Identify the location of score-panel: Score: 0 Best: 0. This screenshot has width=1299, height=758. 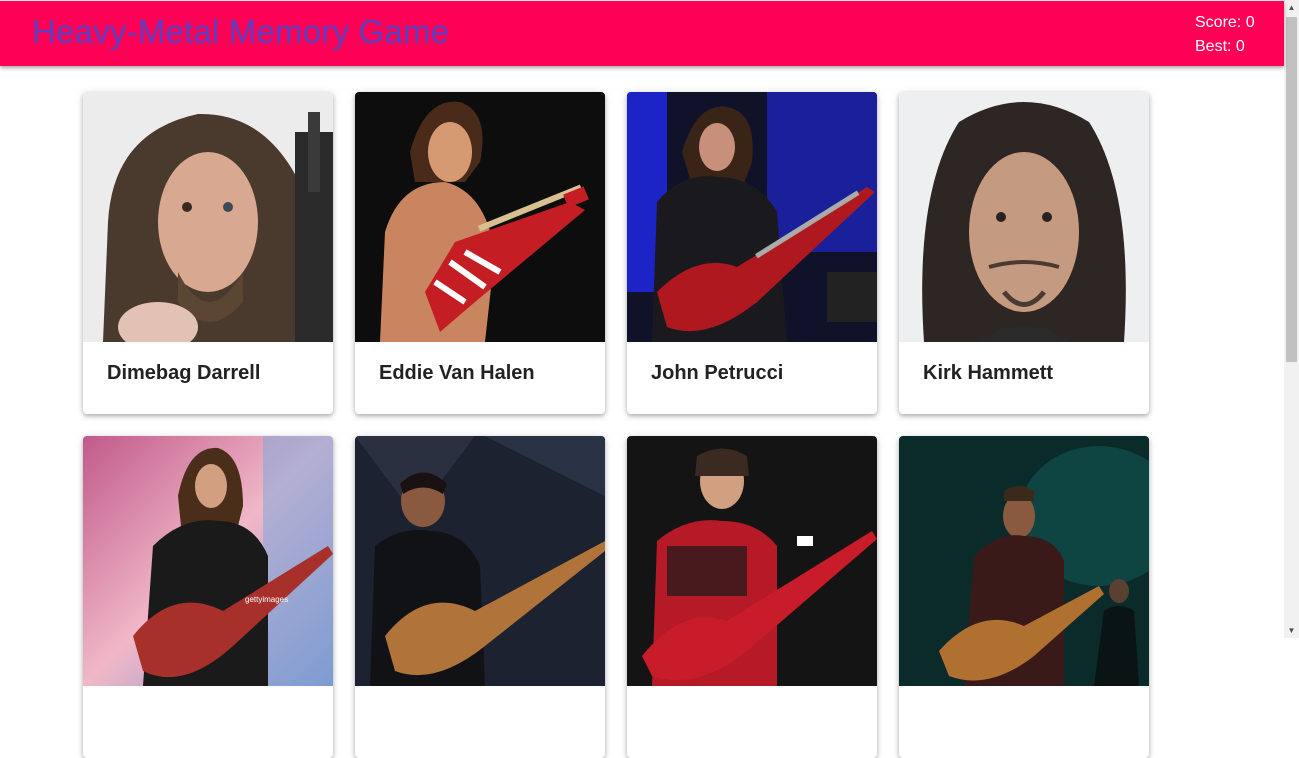
(1225, 35).